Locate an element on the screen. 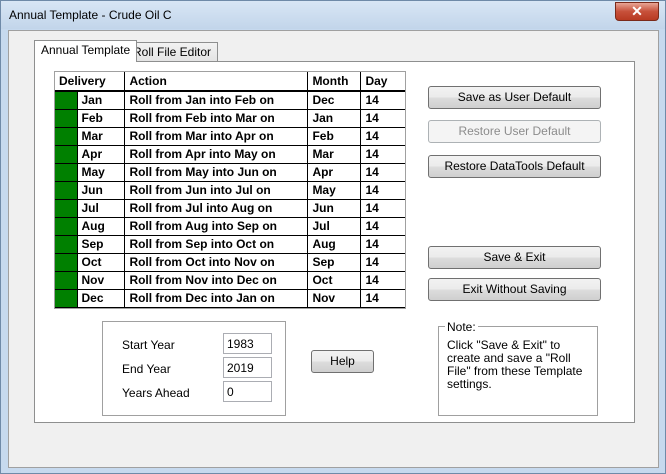 This screenshot has height=474, width=666. header-day: Day is located at coordinates (382, 82).